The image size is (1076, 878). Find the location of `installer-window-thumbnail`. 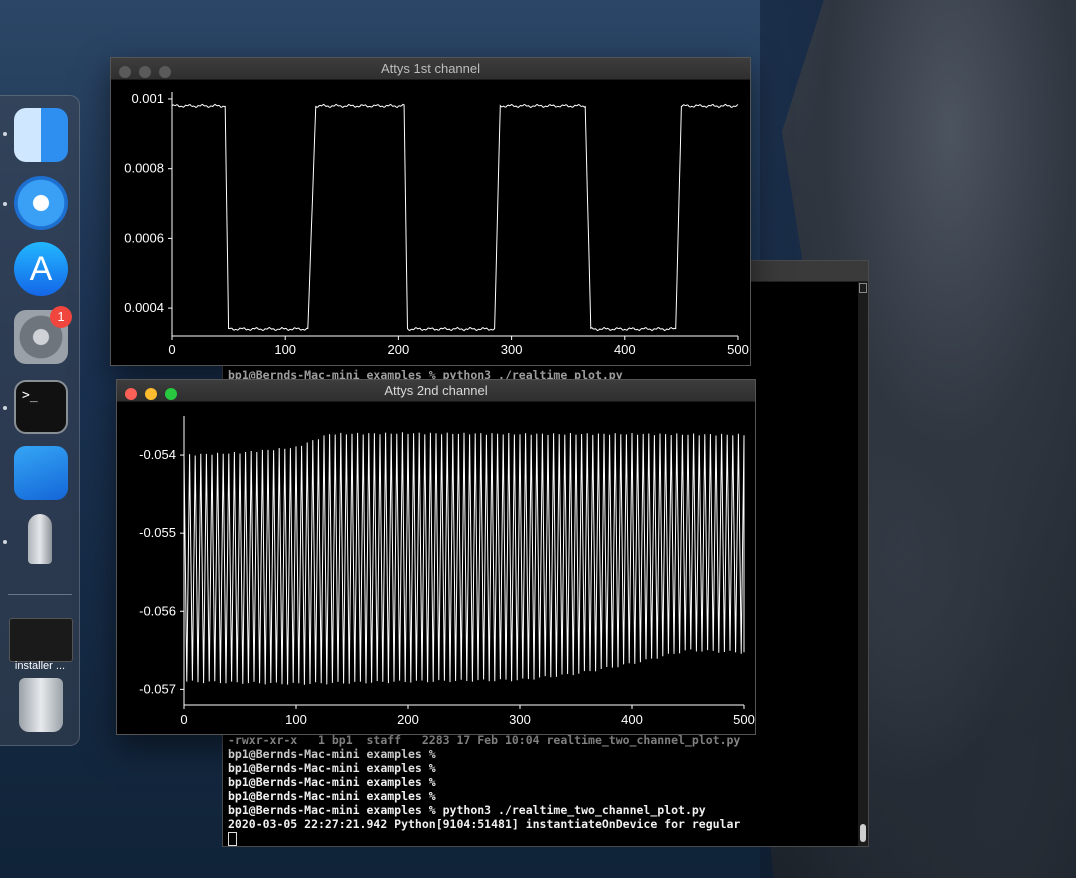

installer-window-thumbnail is located at coordinates (41, 640).